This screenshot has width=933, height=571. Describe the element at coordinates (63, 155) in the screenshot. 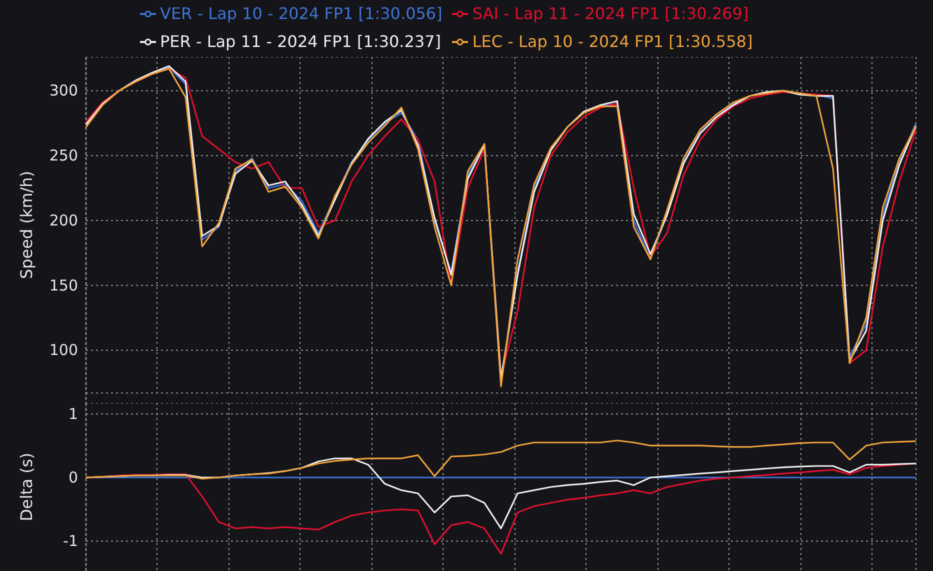

I see `axis-tick-label: 250` at that location.